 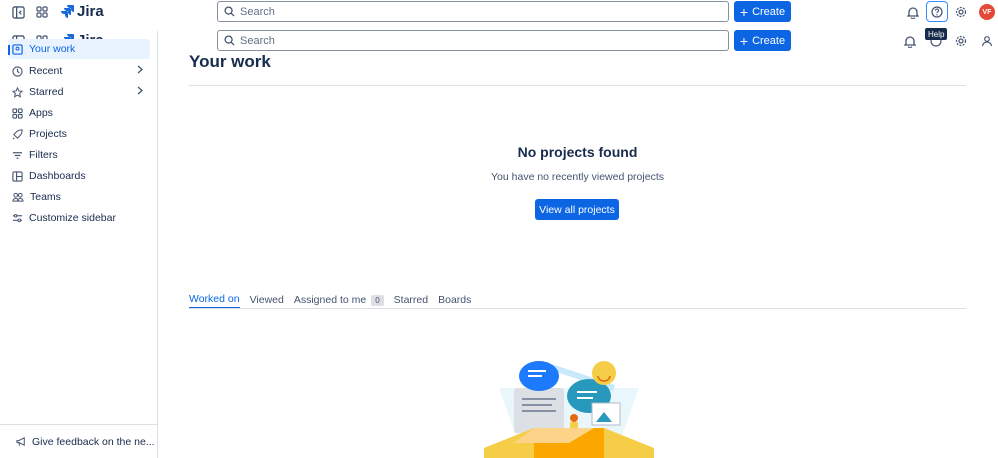 I want to click on empty-state-subtitle: You have no recently viewed projects, so click(x=577, y=177).